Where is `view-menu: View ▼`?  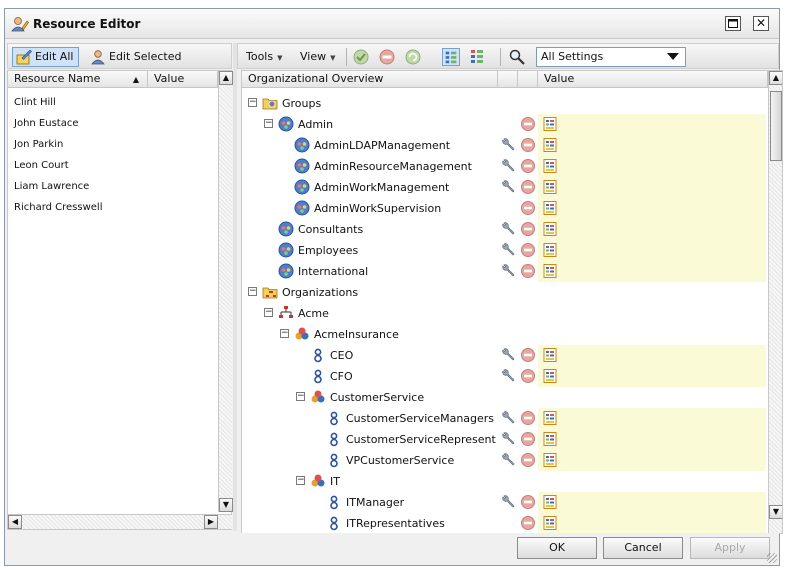
view-menu: View ▼ is located at coordinates (318, 56).